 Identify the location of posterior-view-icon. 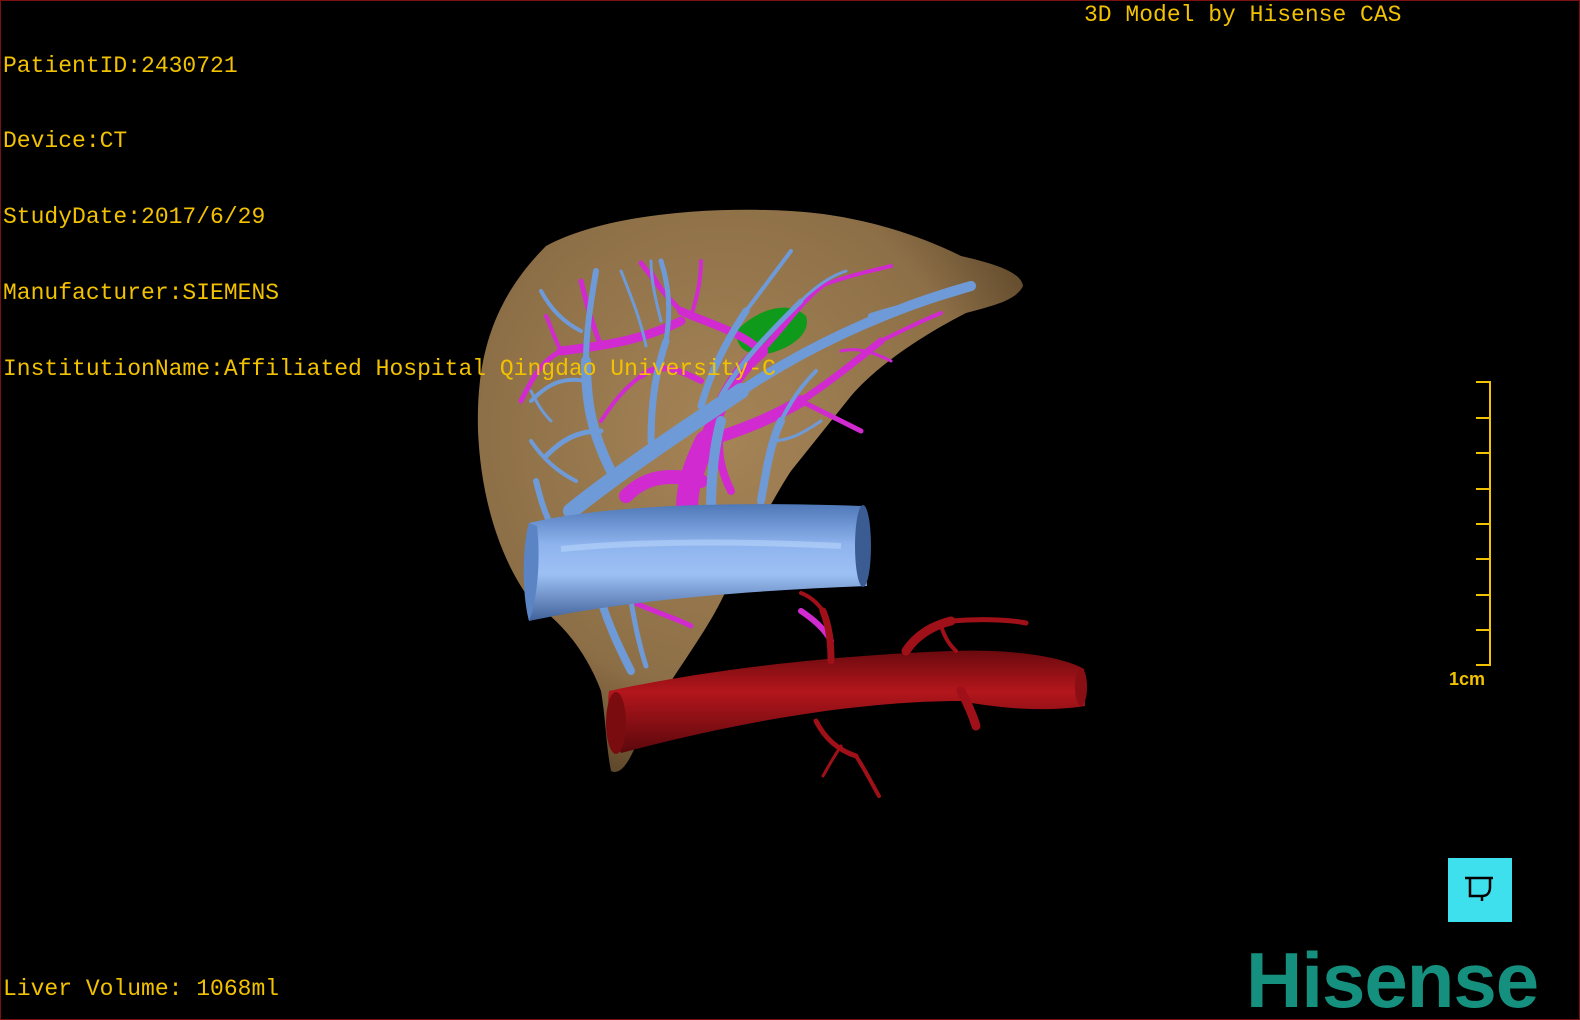
(1479, 888).